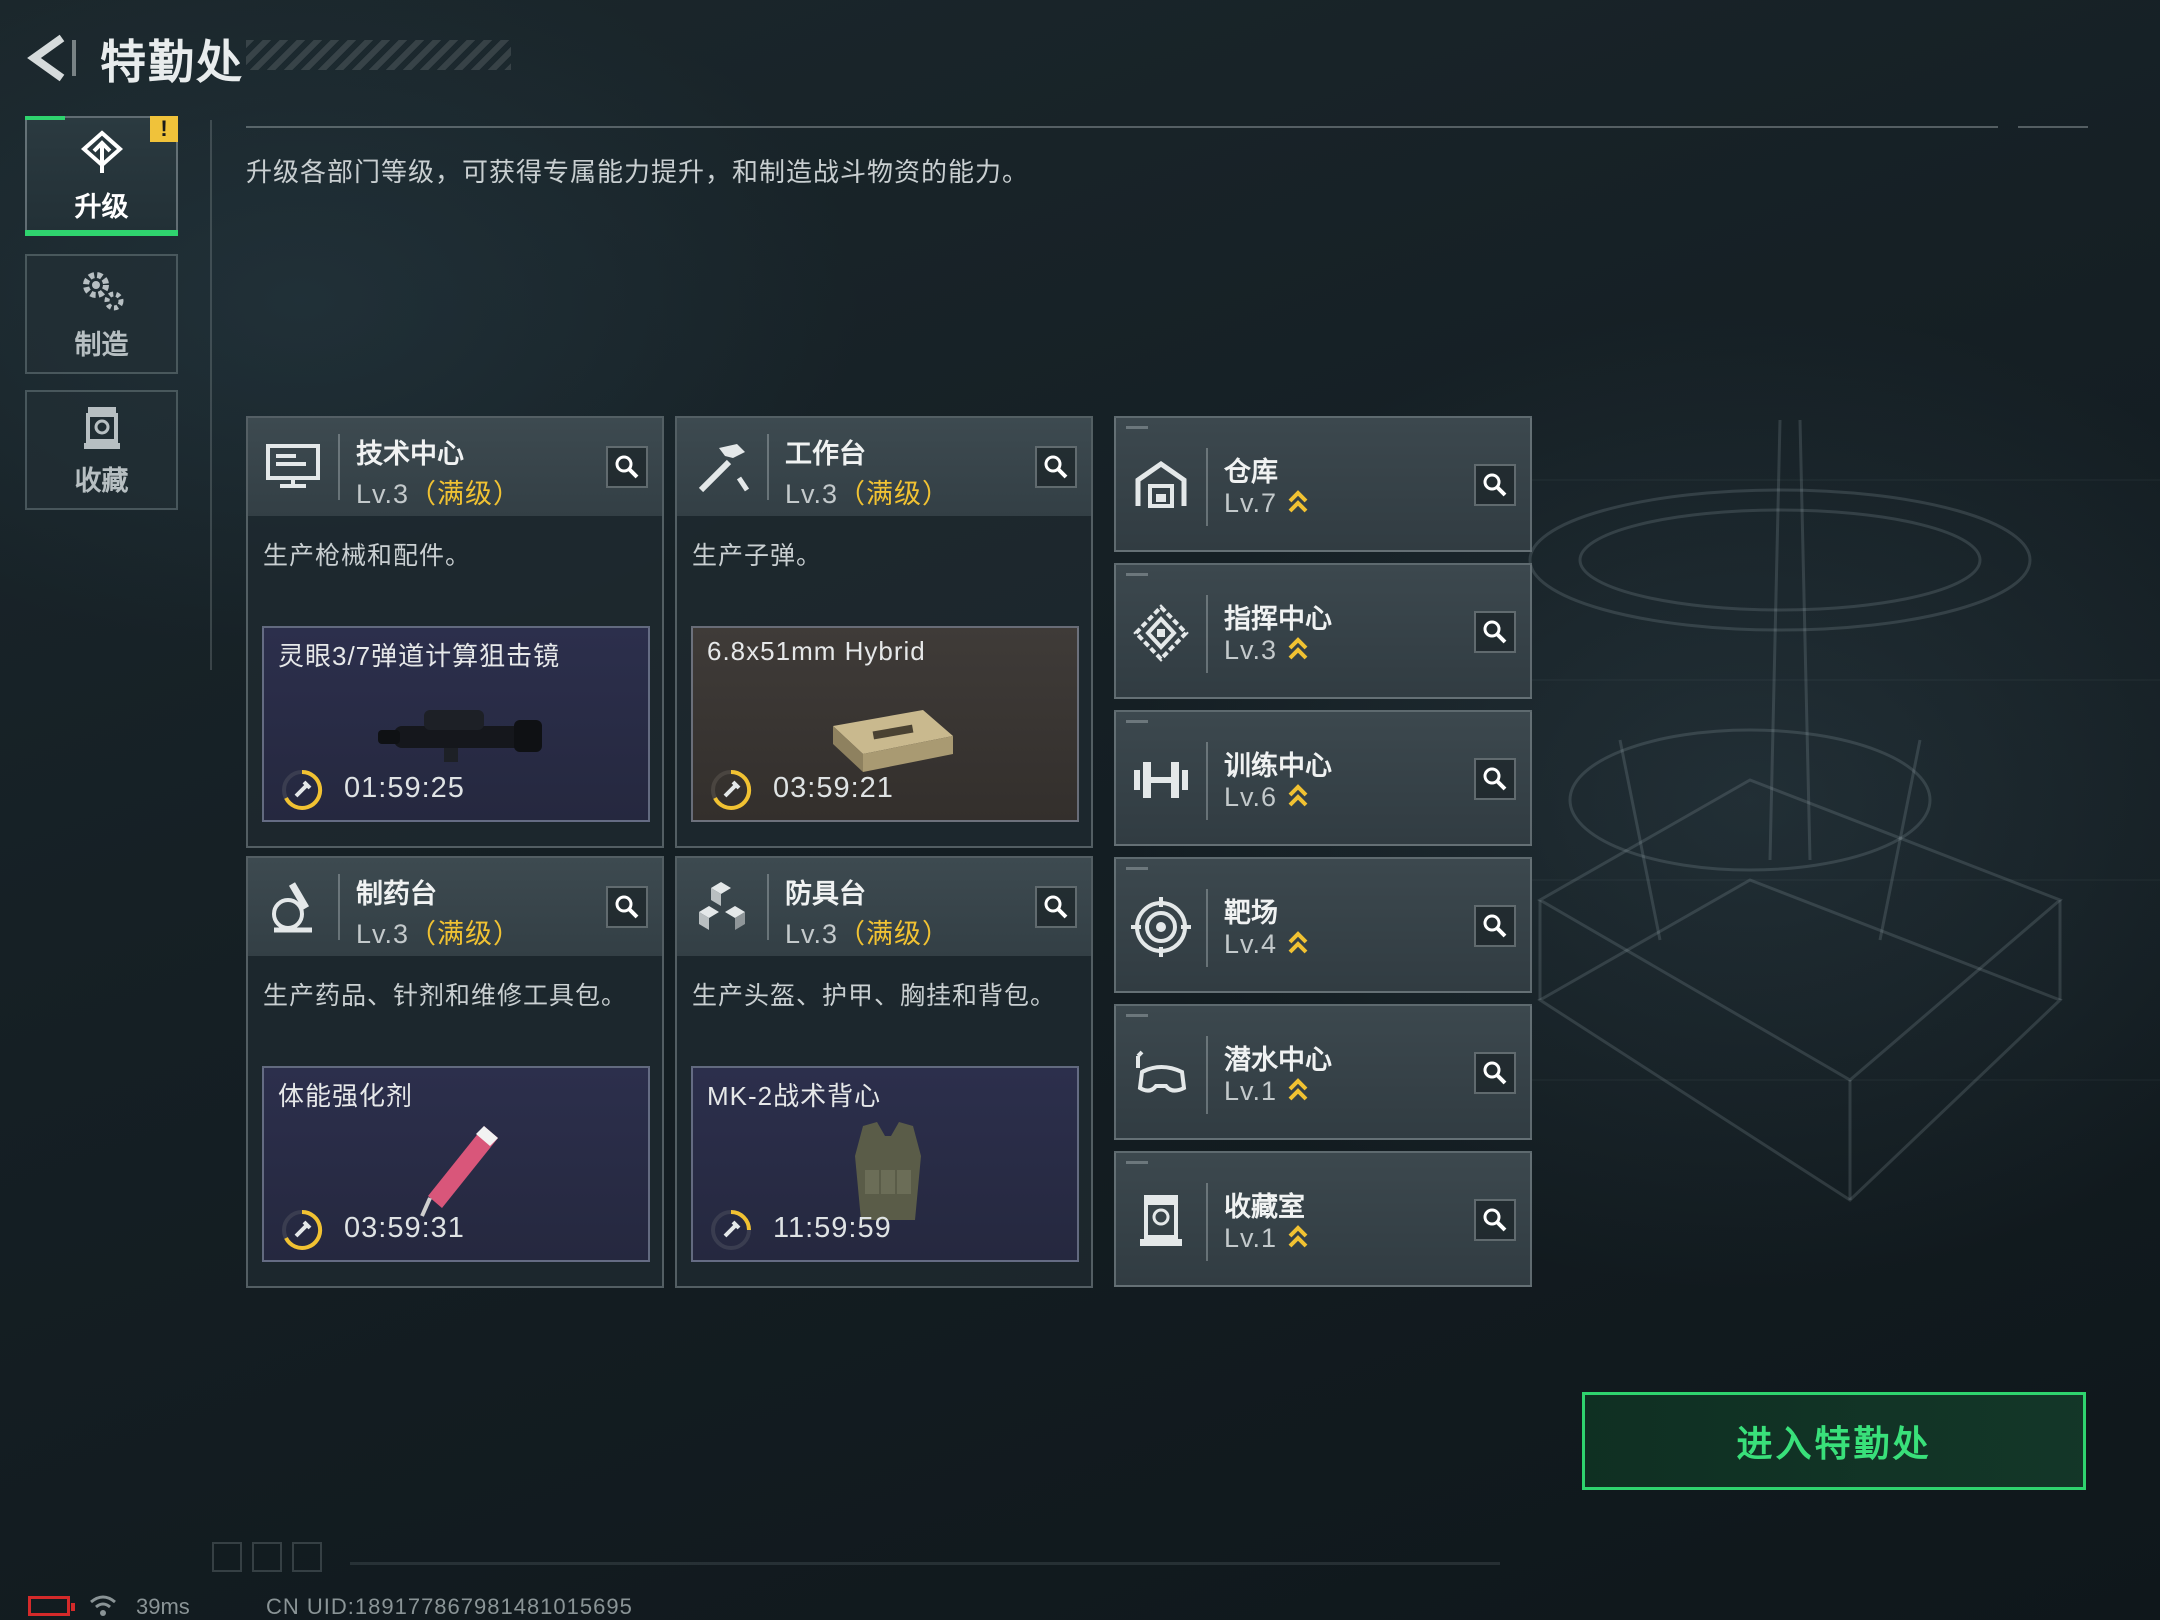 The image size is (2160, 1620). What do you see at coordinates (794, 1096) in the screenshot?
I see `craft-item-name: MK-2战术背心` at bounding box center [794, 1096].